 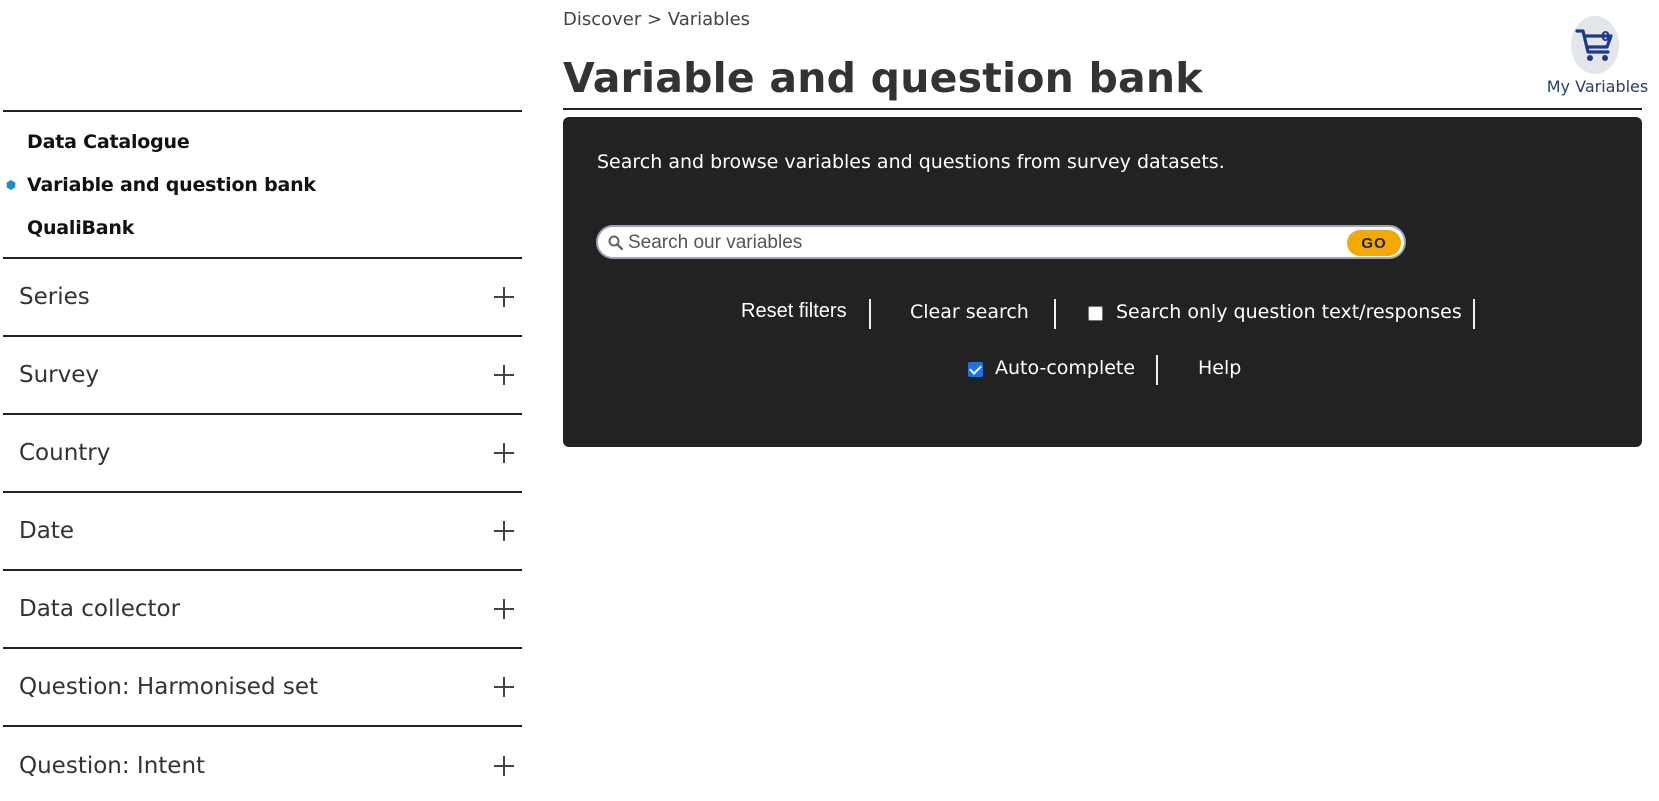 I want to click on basket-count: 0, so click(x=1606, y=37).